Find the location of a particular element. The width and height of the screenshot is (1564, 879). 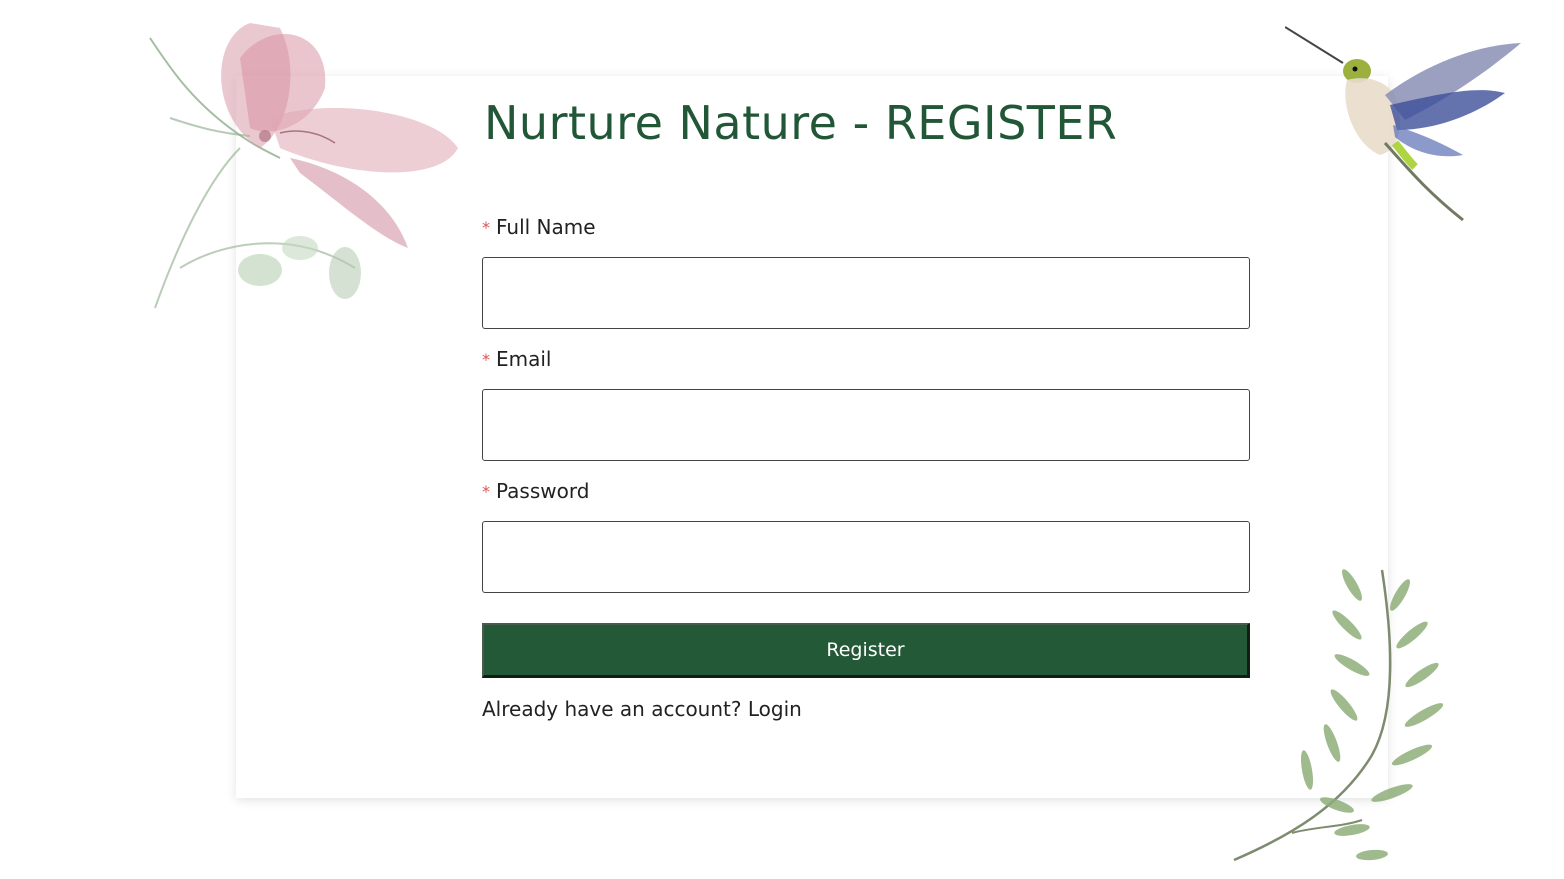

register-button: Register is located at coordinates (866, 650).